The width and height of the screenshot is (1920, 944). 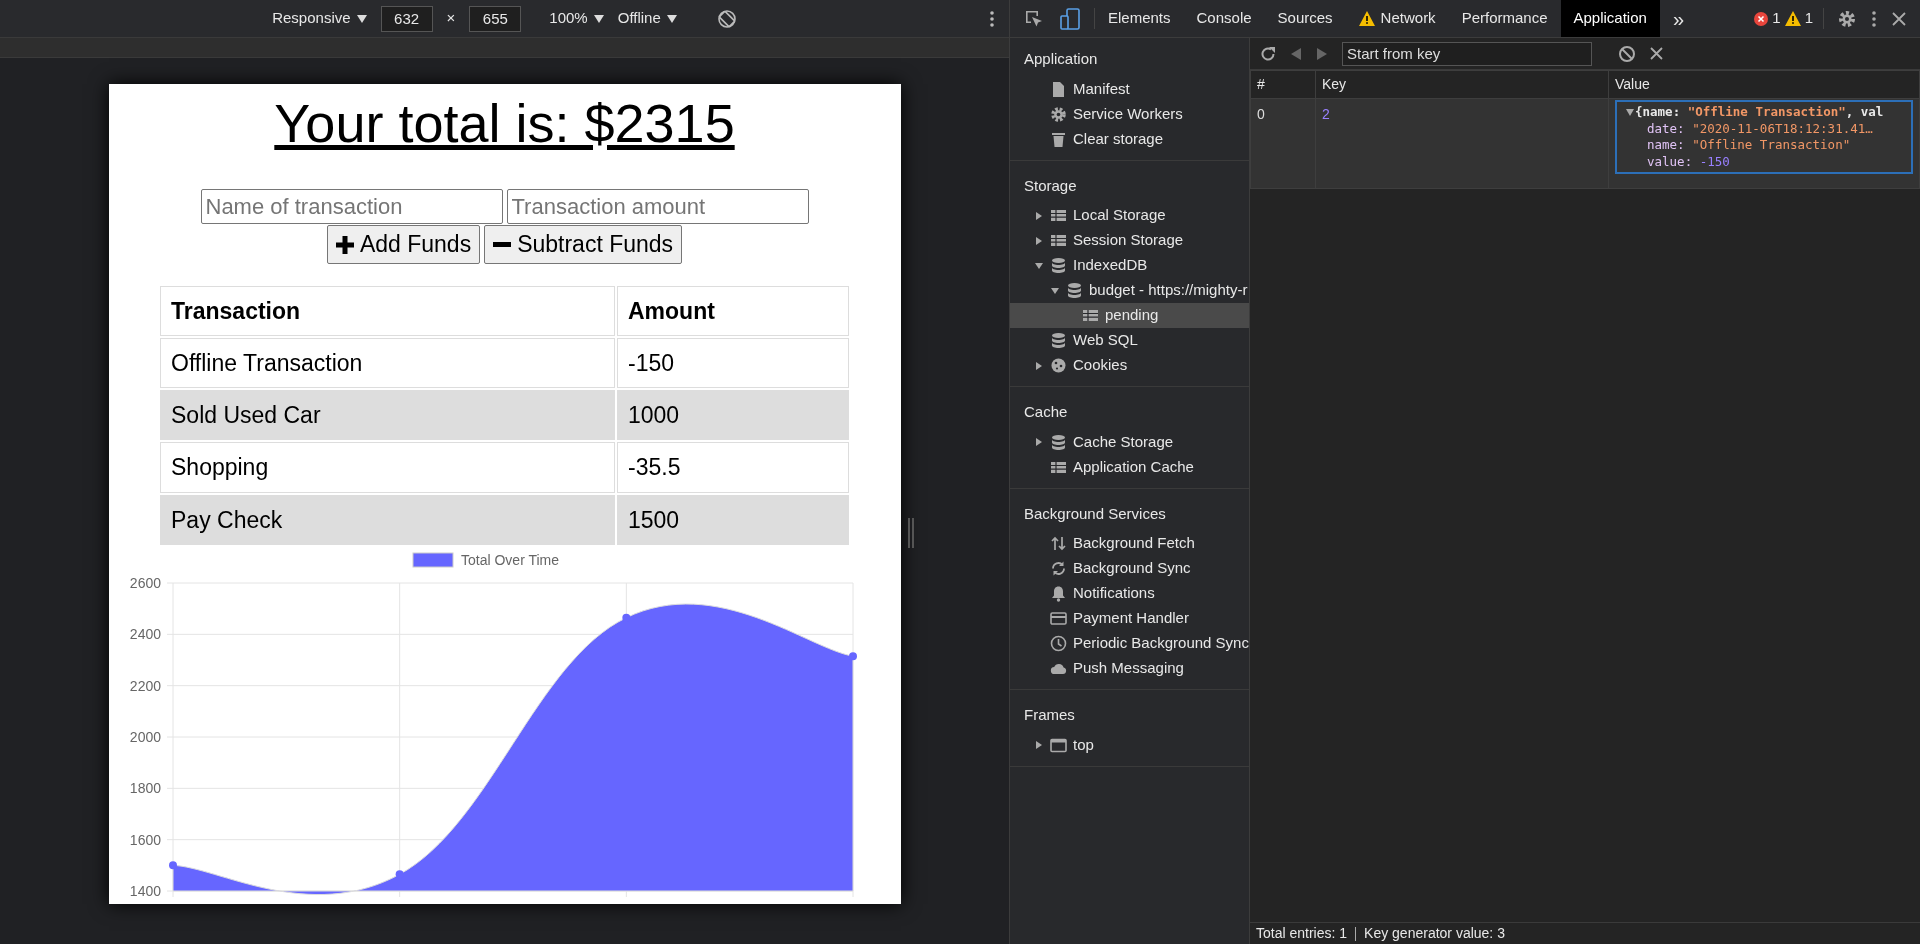 What do you see at coordinates (733, 519) in the screenshot?
I see `table-cell: 1500` at bounding box center [733, 519].